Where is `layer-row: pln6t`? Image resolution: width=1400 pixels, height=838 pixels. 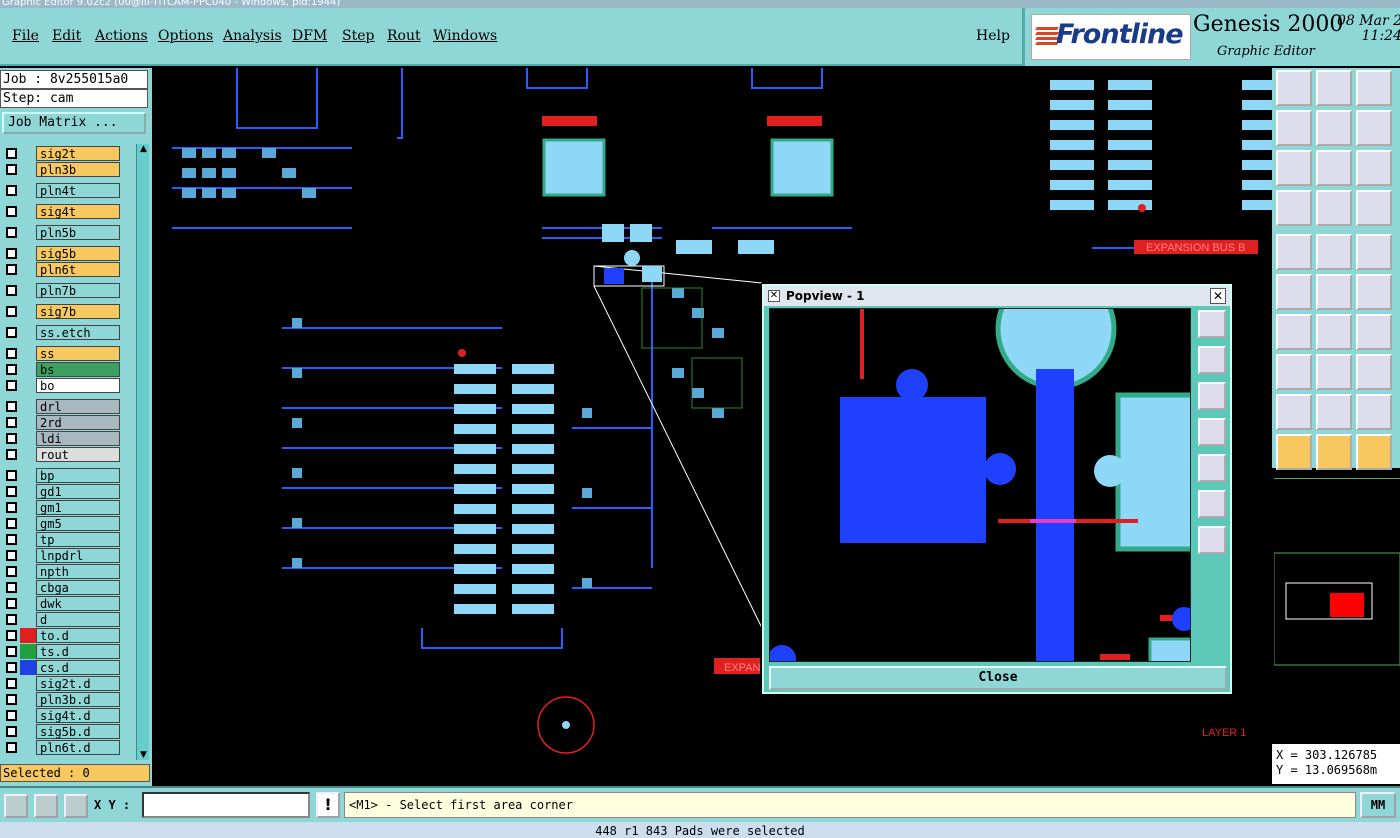 layer-row: pln6t is located at coordinates (61, 269).